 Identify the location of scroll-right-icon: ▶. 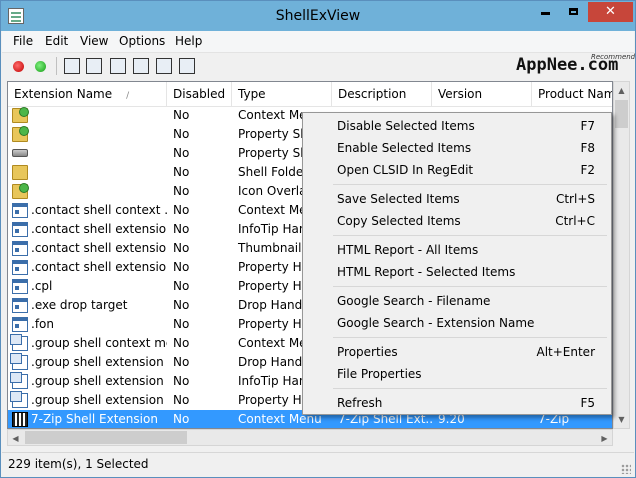
(604, 438).